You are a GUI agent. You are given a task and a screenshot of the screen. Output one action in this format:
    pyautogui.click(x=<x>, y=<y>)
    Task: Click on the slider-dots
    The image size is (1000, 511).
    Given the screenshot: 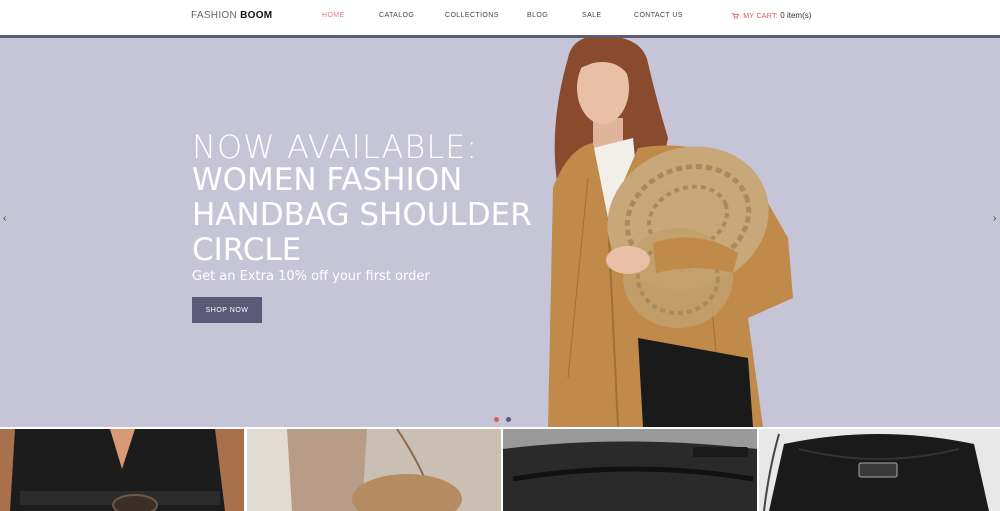 What is the action you would take?
    pyautogui.click(x=504, y=415)
    